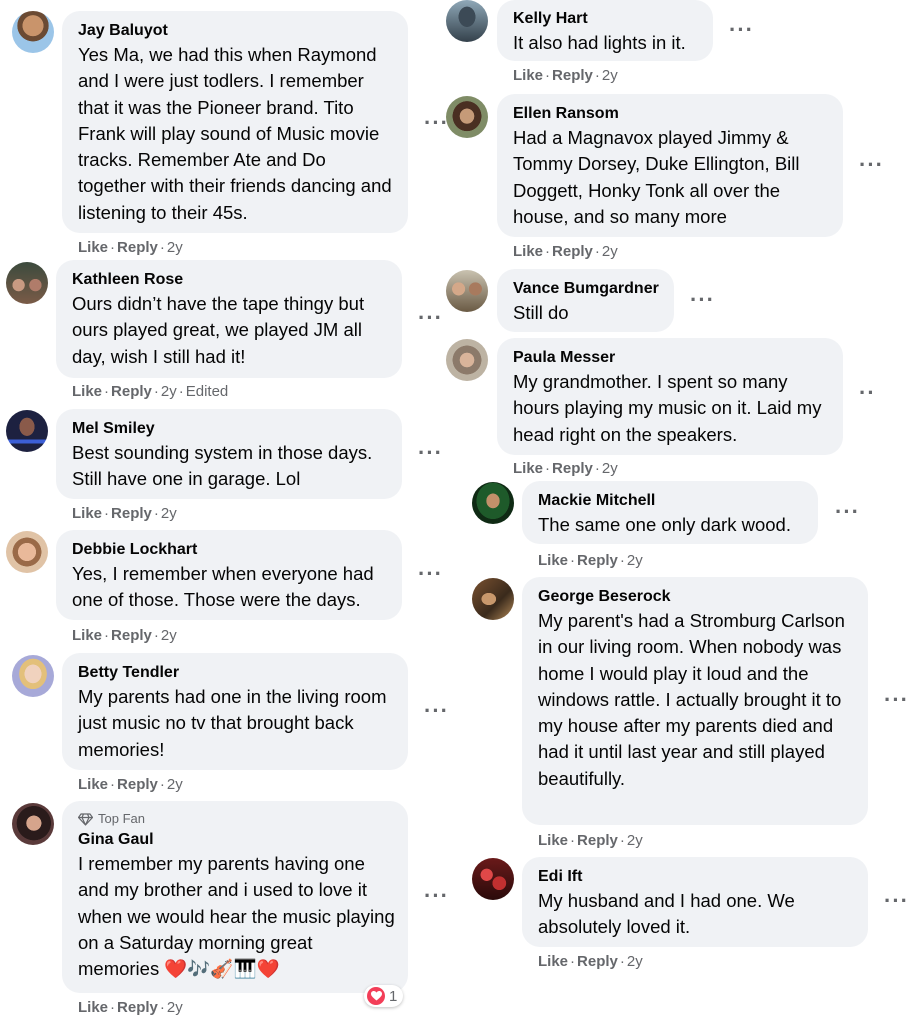 This screenshot has width=923, height=1024. What do you see at coordinates (587, 289) in the screenshot?
I see `comment-author: Vance Bumgardner` at bounding box center [587, 289].